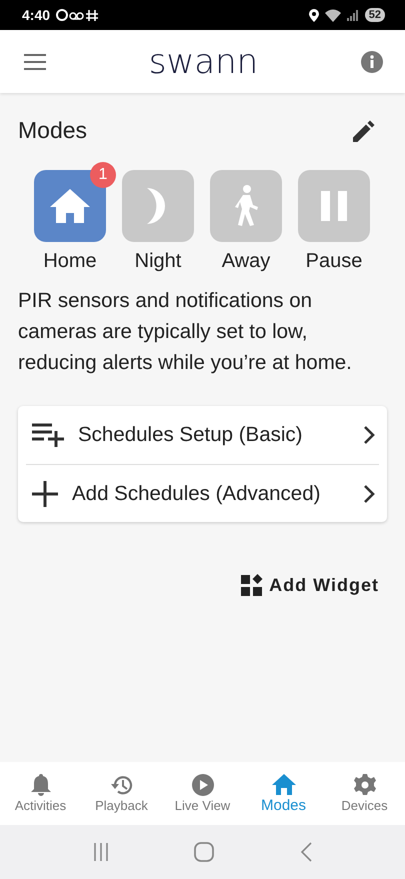  Describe the element at coordinates (122, 785) in the screenshot. I see `history-icon` at that location.